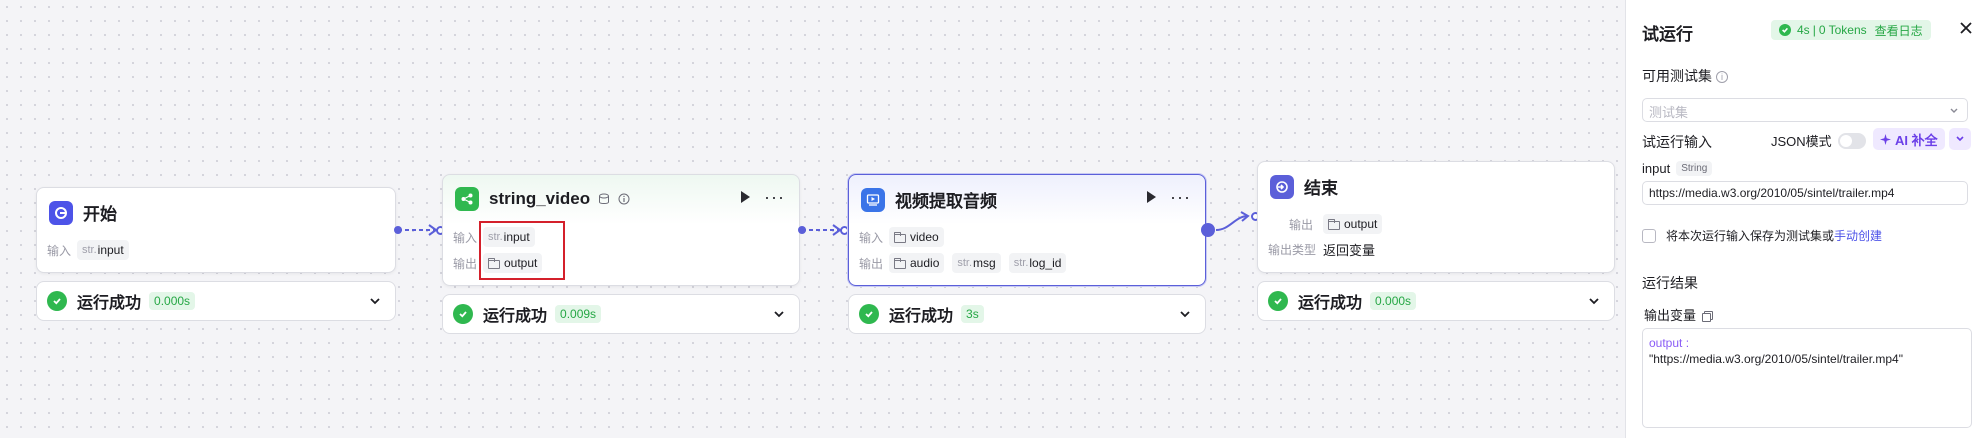 This screenshot has height=438, width=1987. Describe the element at coordinates (972, 314) in the screenshot. I see `time-badge: 3s` at that location.